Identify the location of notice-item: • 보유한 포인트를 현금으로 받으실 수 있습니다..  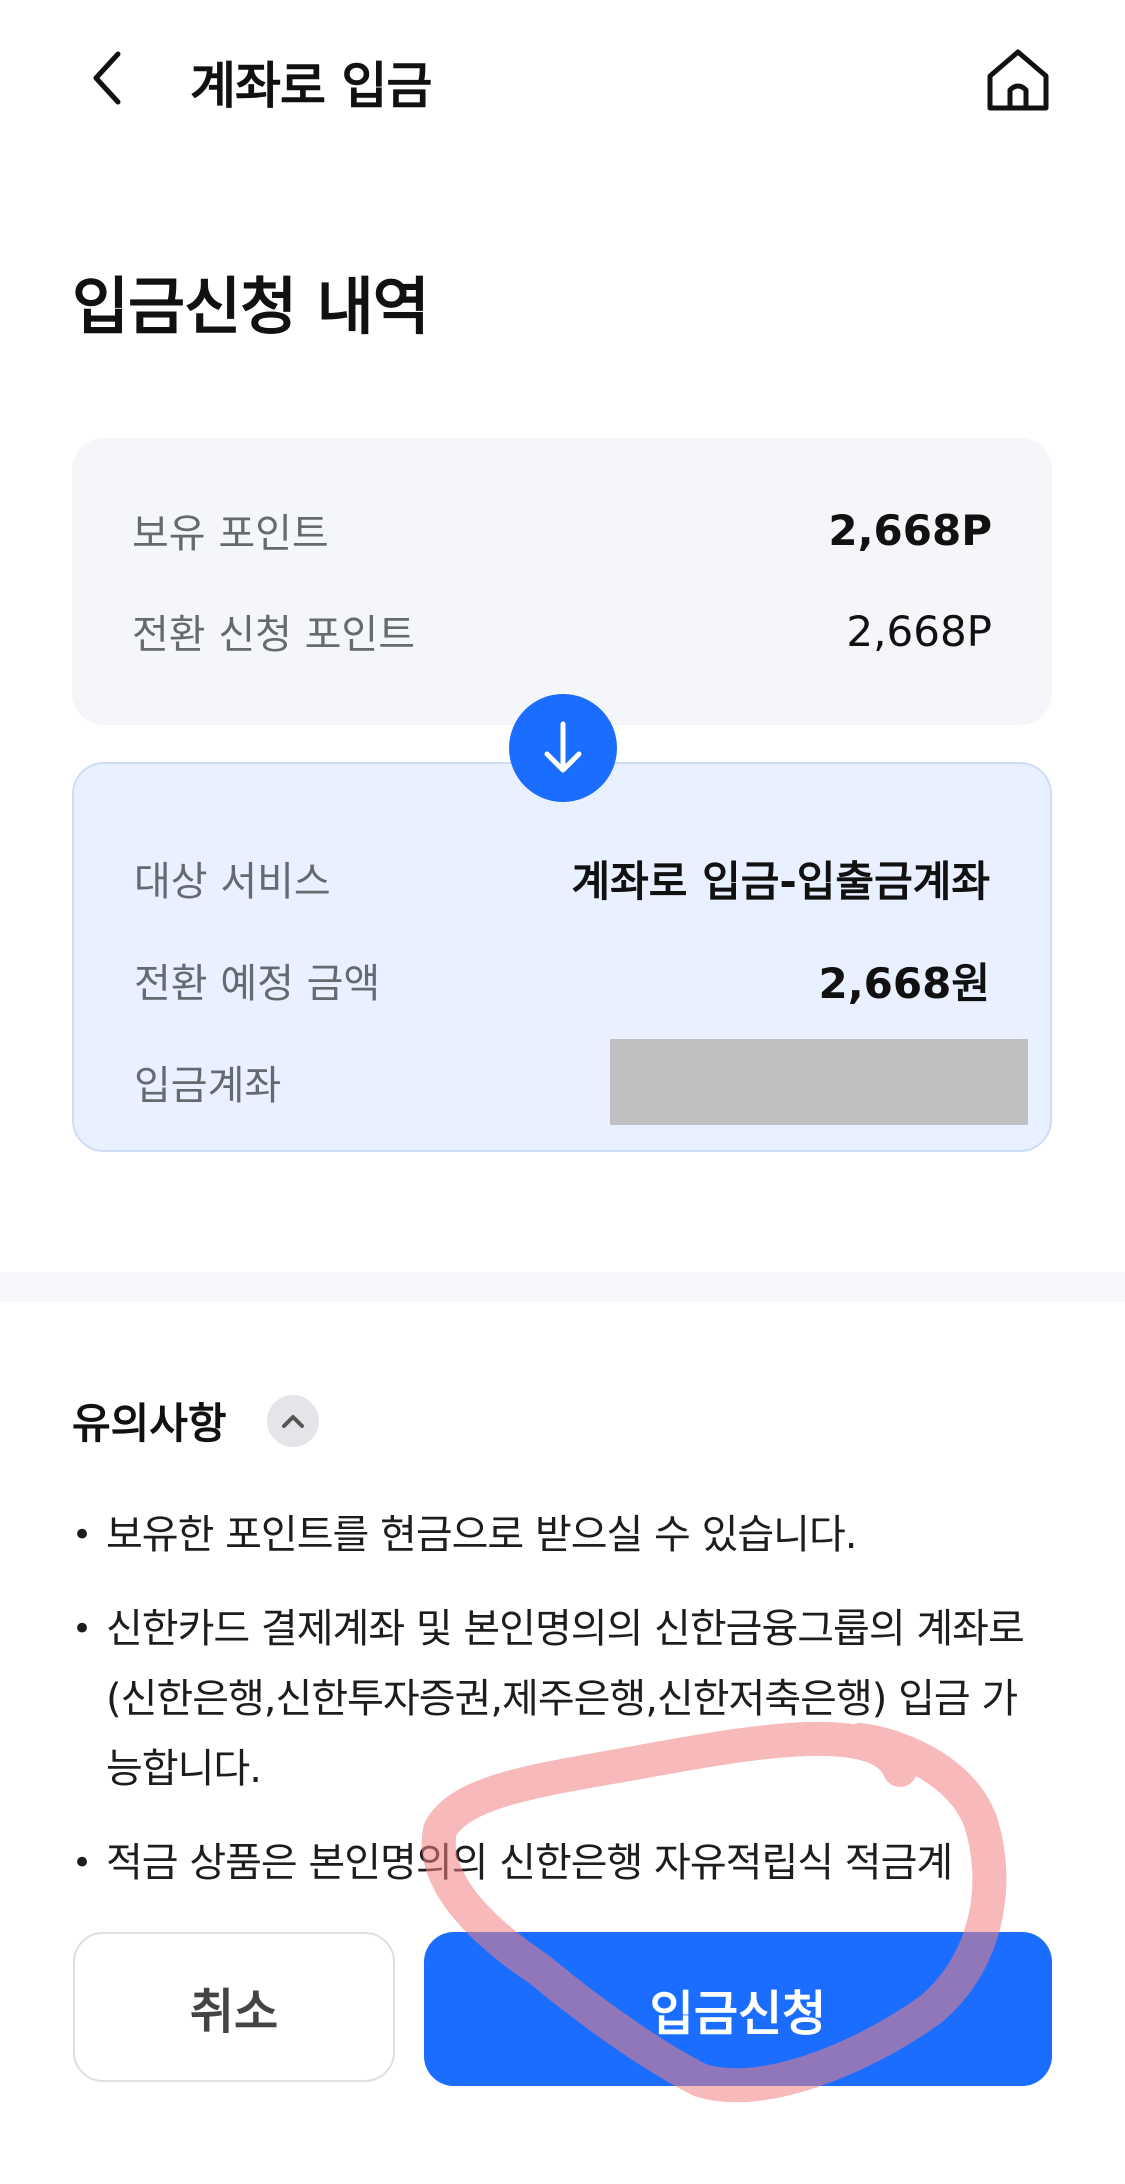
(464, 1535).